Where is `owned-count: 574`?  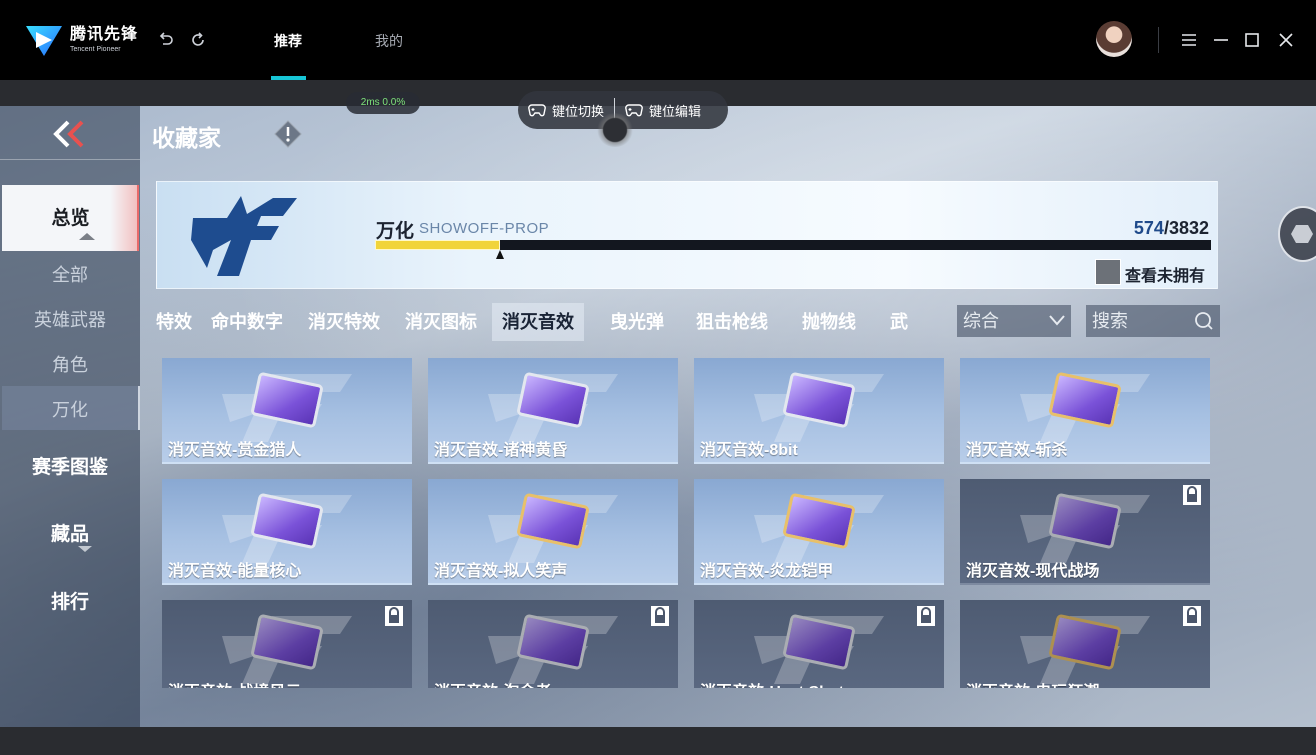 owned-count: 574 is located at coordinates (1148, 228).